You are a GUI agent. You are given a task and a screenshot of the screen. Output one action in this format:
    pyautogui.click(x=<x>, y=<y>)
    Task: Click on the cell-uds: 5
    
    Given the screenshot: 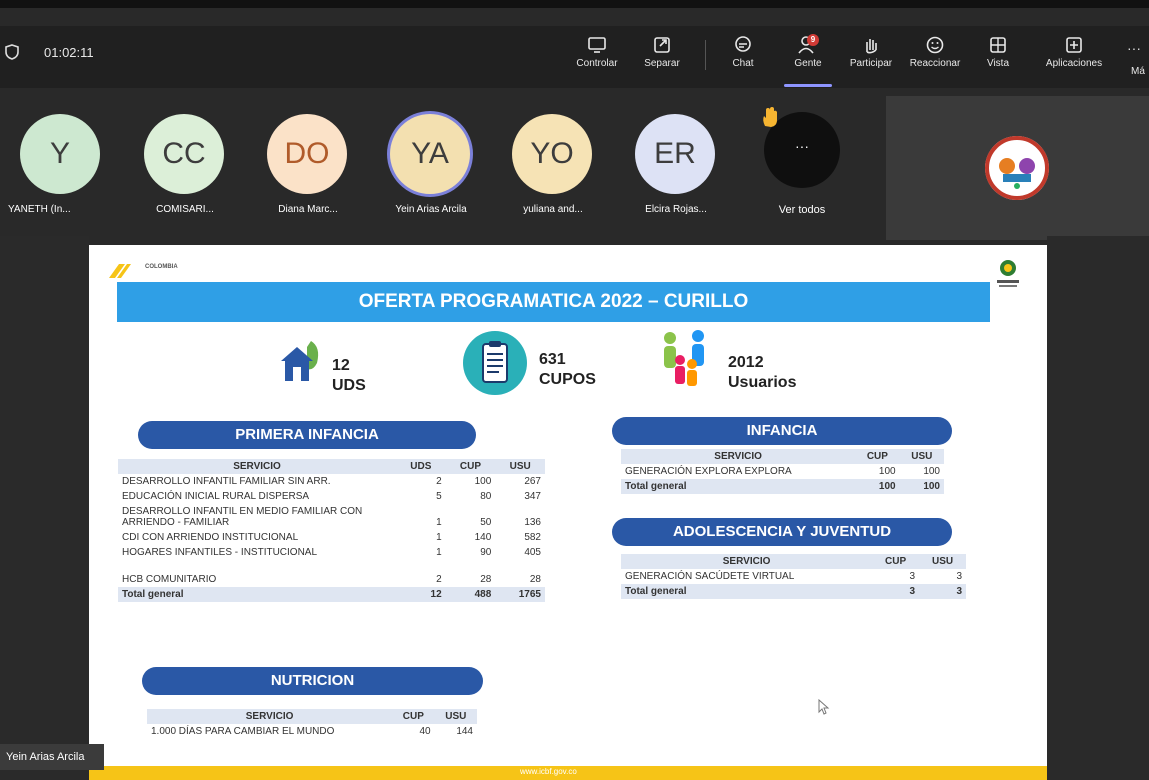 What is the action you would take?
    pyautogui.click(x=439, y=496)
    